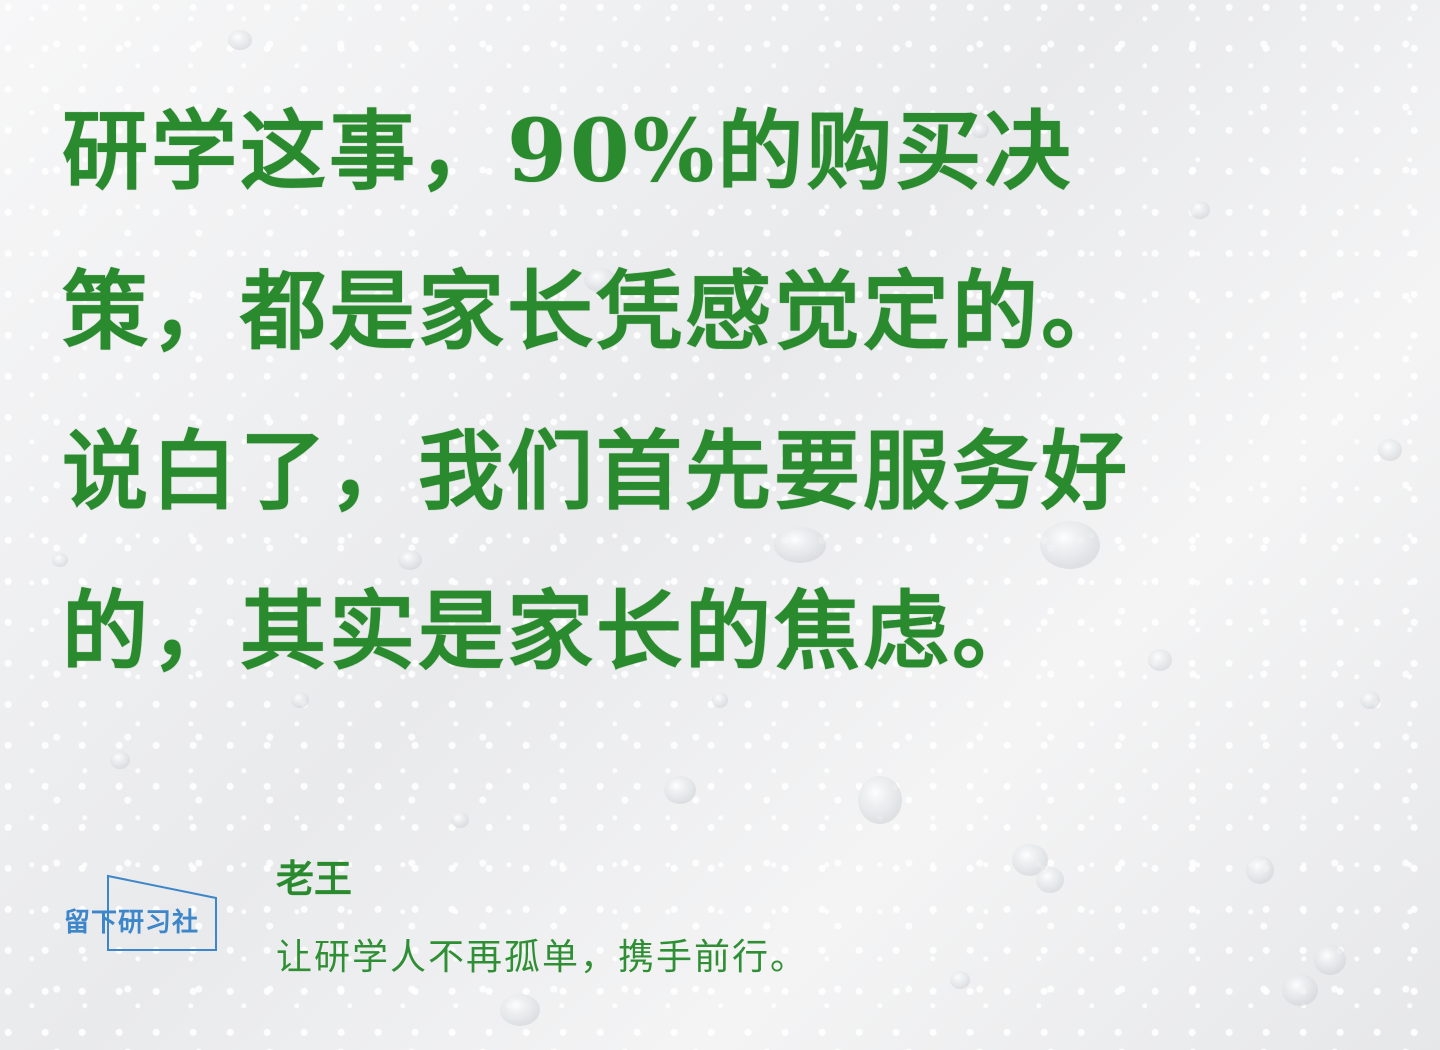  I want to click on logo: 留下研习社, so click(144, 914).